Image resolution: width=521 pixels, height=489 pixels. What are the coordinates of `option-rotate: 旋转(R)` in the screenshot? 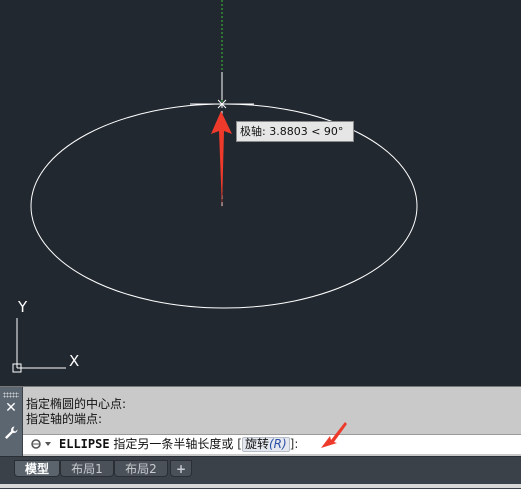 It's located at (265, 444).